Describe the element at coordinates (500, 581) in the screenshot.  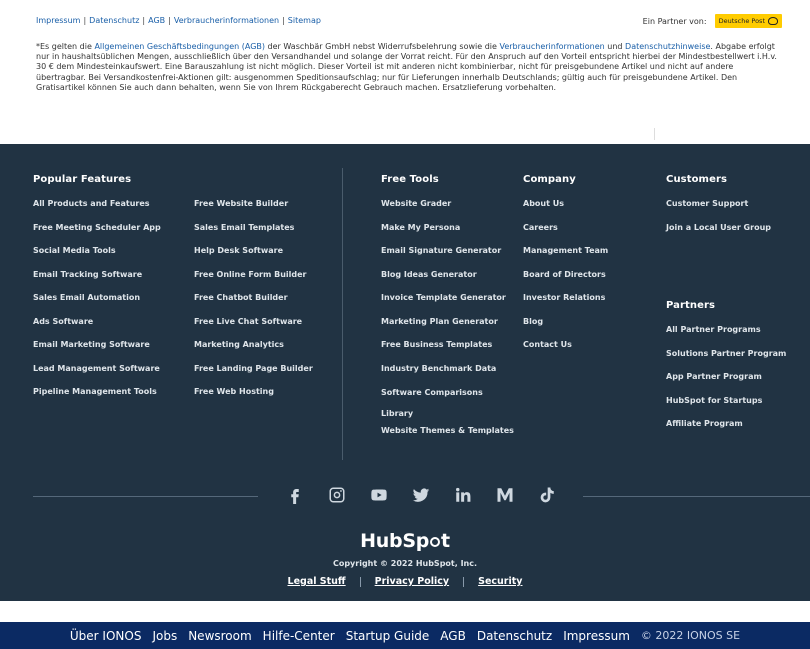
I see `security-link: Security` at that location.